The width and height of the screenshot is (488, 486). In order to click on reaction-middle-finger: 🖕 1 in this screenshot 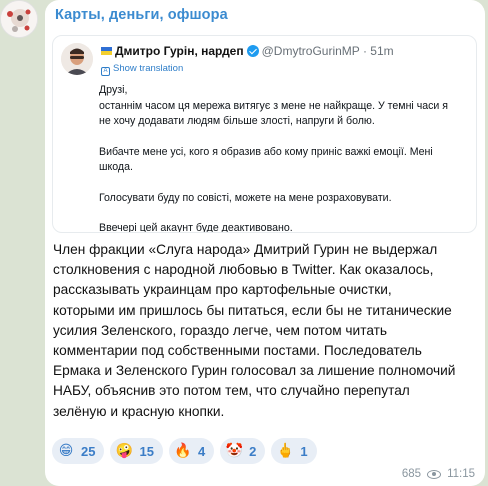, I will do `click(294, 451)`.